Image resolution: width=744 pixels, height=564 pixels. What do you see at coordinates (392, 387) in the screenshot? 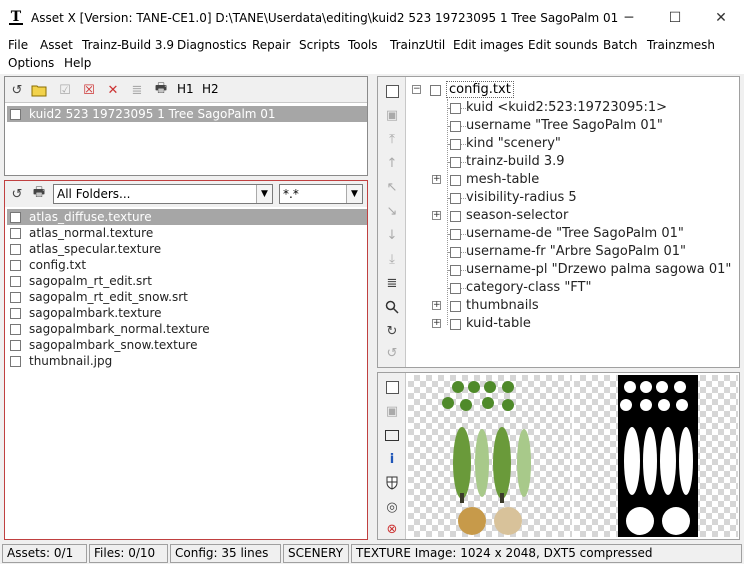
I see `new-preview-icon` at bounding box center [392, 387].